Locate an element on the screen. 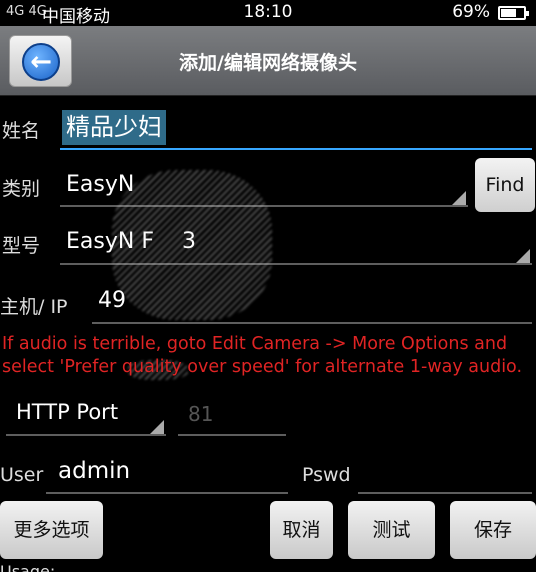 This screenshot has height=572, width=536. save-button: 保存 is located at coordinates (493, 530).